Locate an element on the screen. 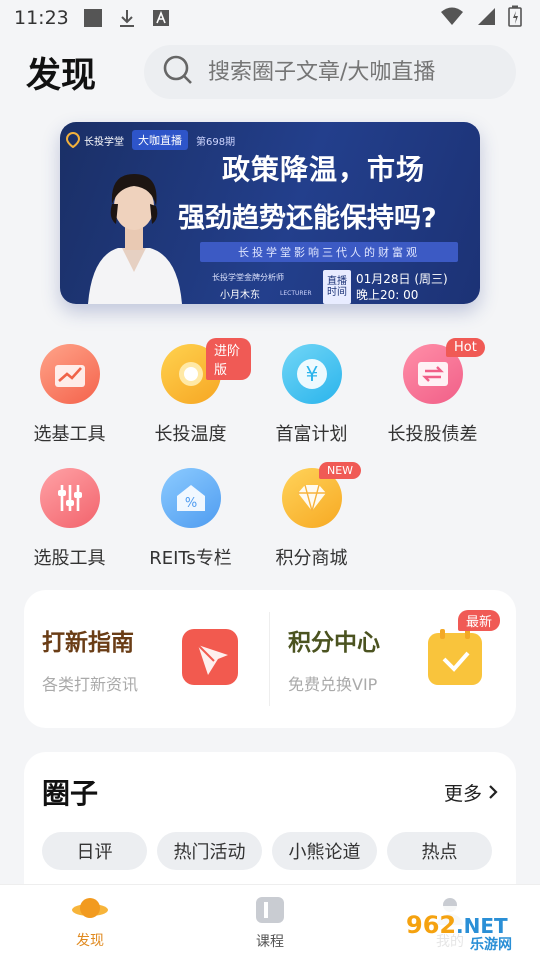  compass-icon is located at coordinates (210, 659).